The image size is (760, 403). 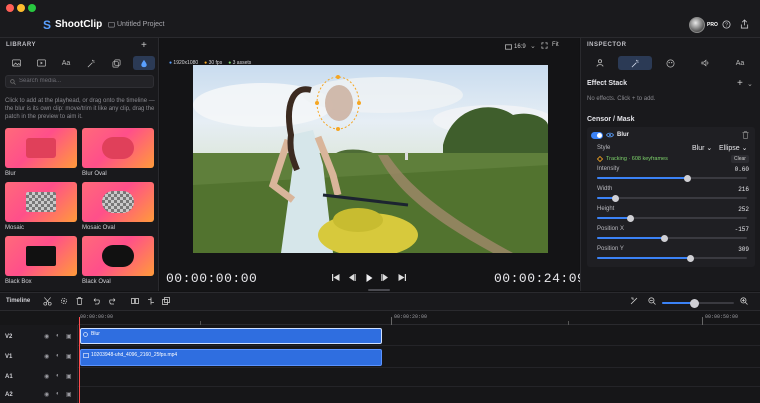 I want to click on tab-transform, so click(x=600, y=63).